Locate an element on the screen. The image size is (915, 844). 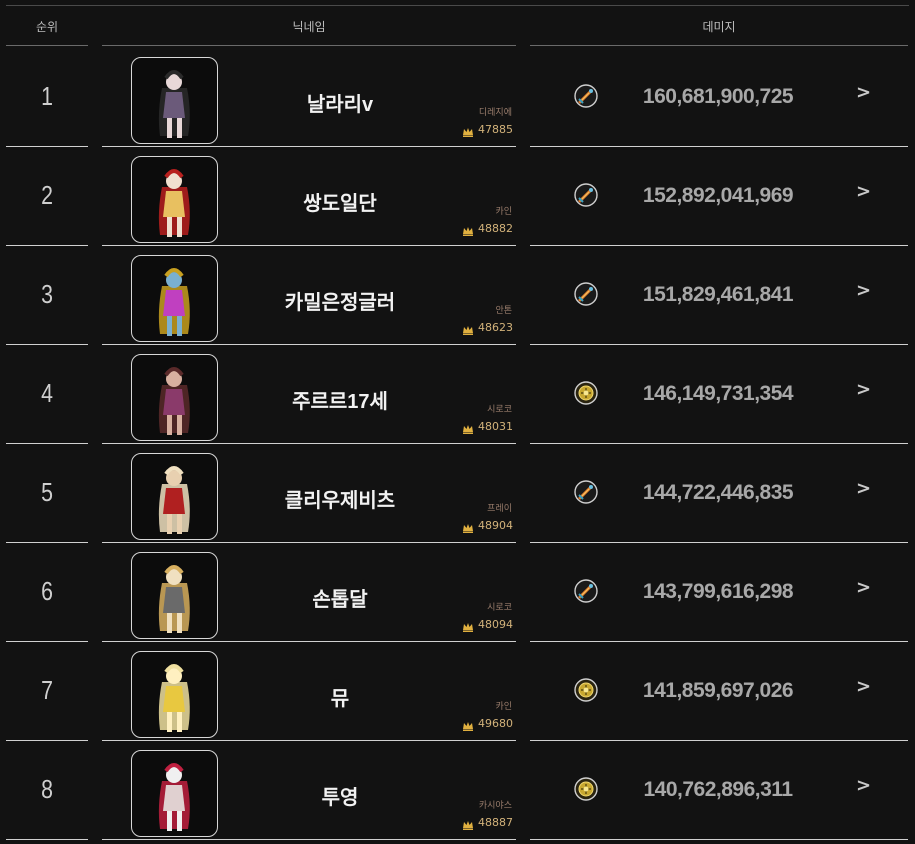
header-underline-damage is located at coordinates (719, 45).